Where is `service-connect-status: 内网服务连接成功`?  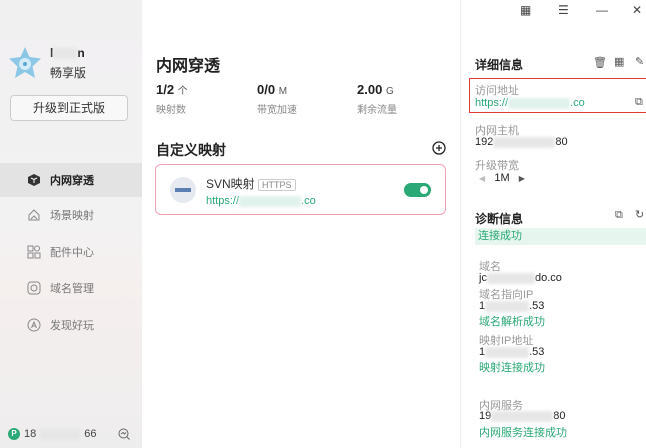 service-connect-status: 内网服务连接成功 is located at coordinates (523, 433).